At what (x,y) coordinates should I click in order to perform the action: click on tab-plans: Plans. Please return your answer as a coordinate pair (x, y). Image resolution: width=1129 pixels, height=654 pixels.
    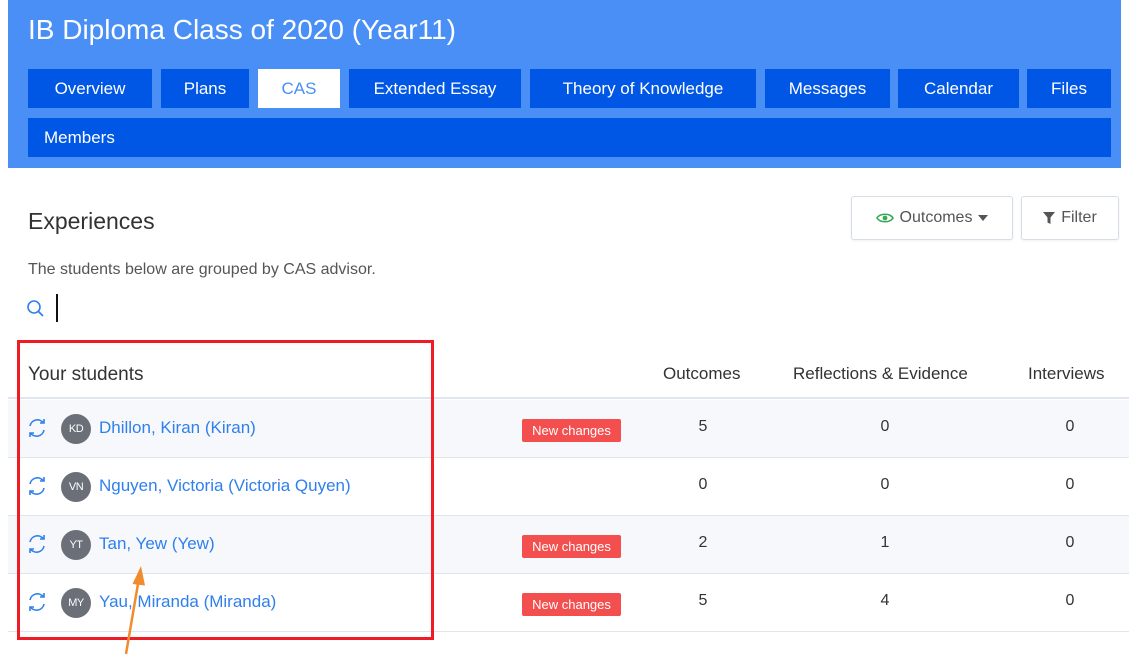
    Looking at the image, I should click on (205, 88).